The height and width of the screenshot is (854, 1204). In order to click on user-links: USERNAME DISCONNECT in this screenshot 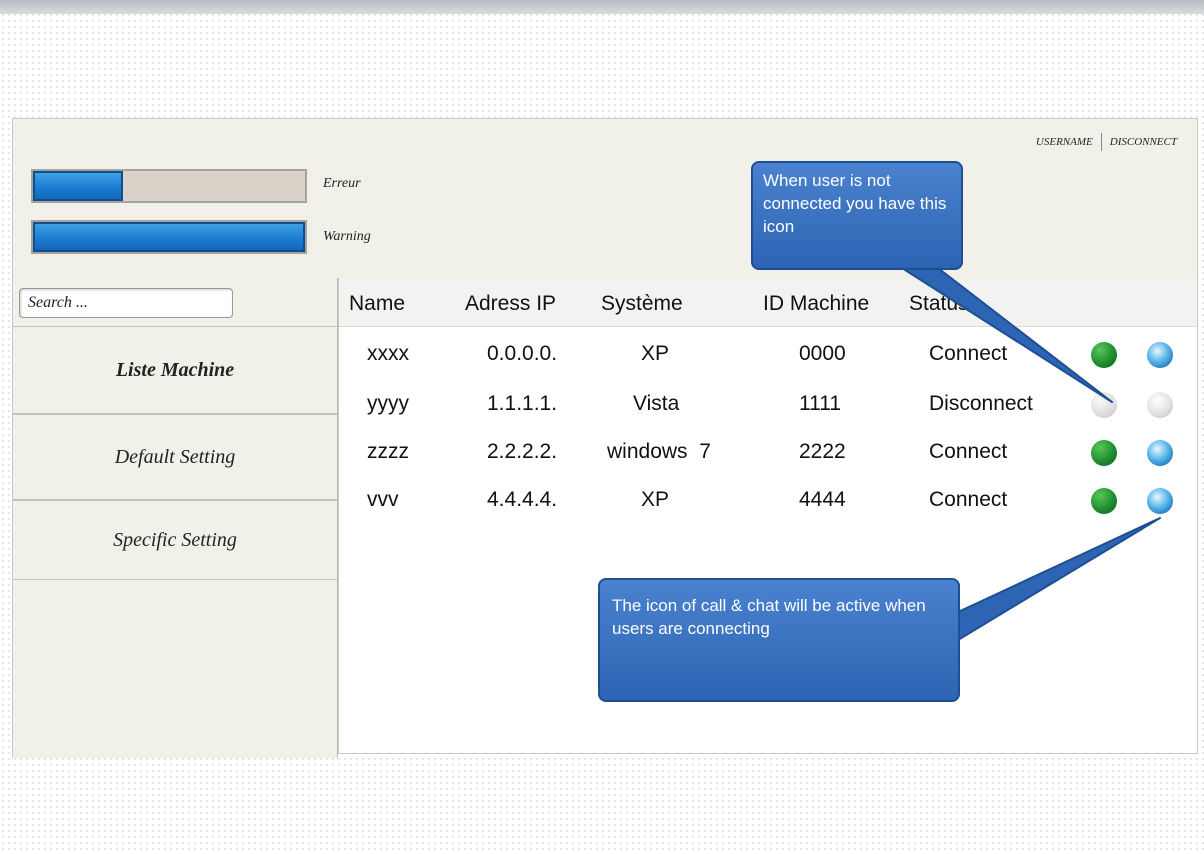, I will do `click(1106, 142)`.